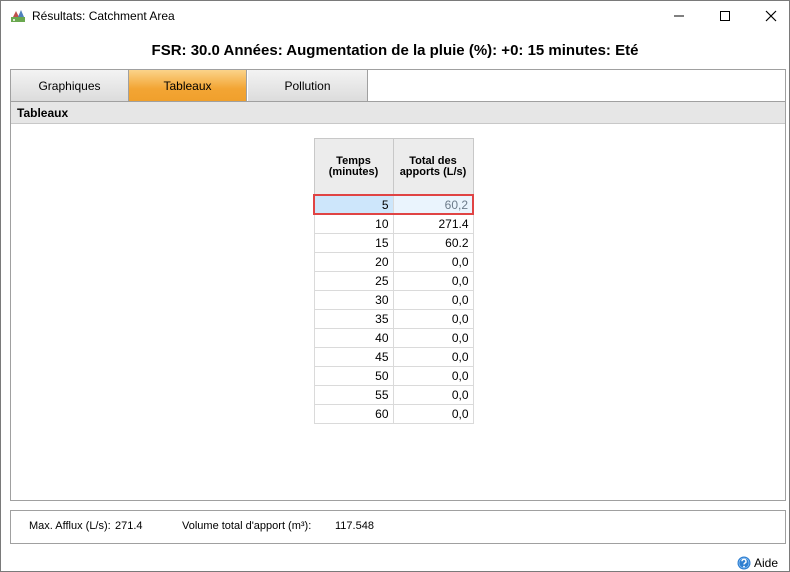 This screenshot has height=572, width=790. What do you see at coordinates (398, 113) in the screenshot?
I see `section-title: Tableaux` at bounding box center [398, 113].